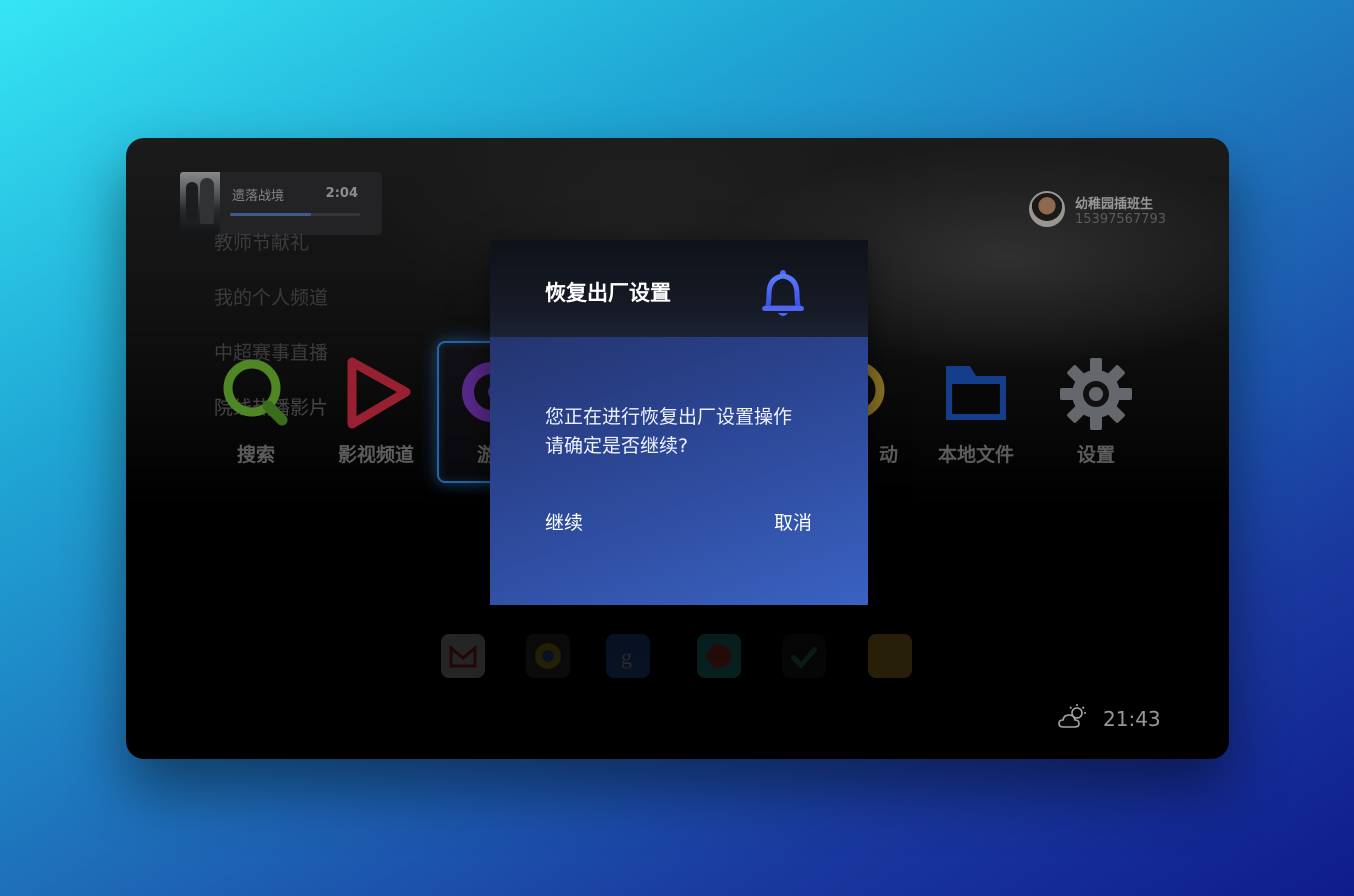  I want to click on dialog-header: 恢复出厂设置, so click(679, 288).